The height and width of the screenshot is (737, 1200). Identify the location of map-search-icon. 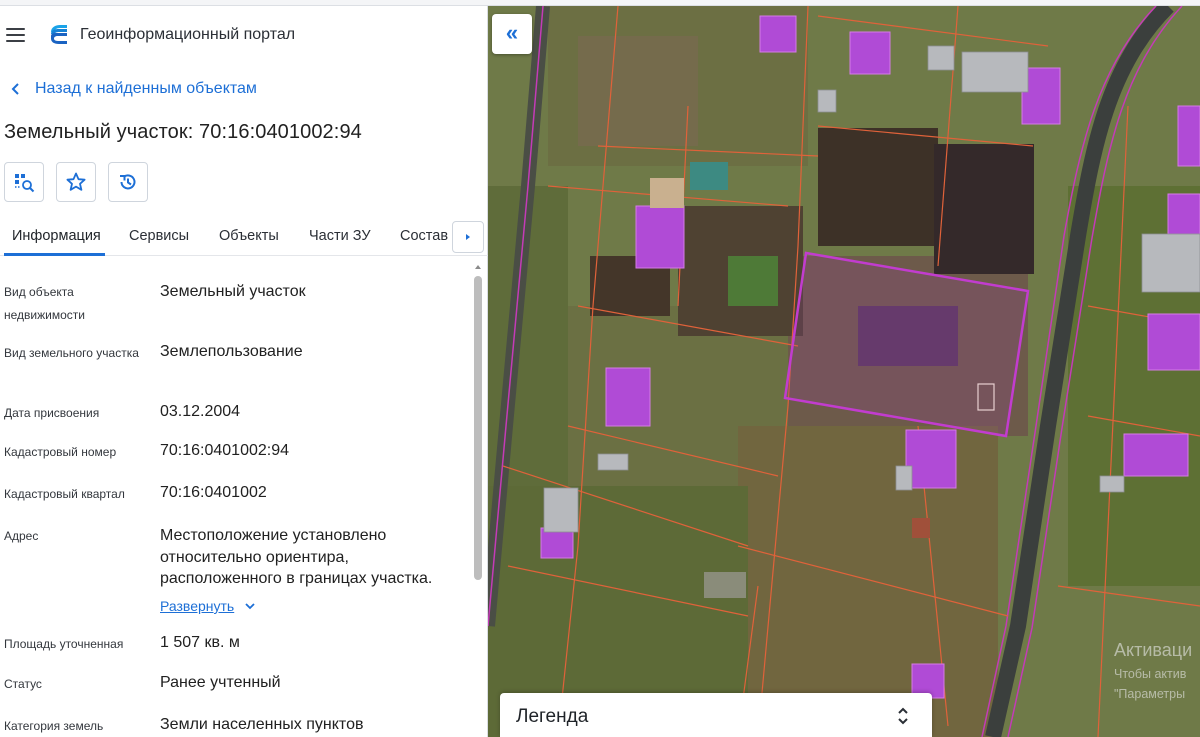
(25, 183).